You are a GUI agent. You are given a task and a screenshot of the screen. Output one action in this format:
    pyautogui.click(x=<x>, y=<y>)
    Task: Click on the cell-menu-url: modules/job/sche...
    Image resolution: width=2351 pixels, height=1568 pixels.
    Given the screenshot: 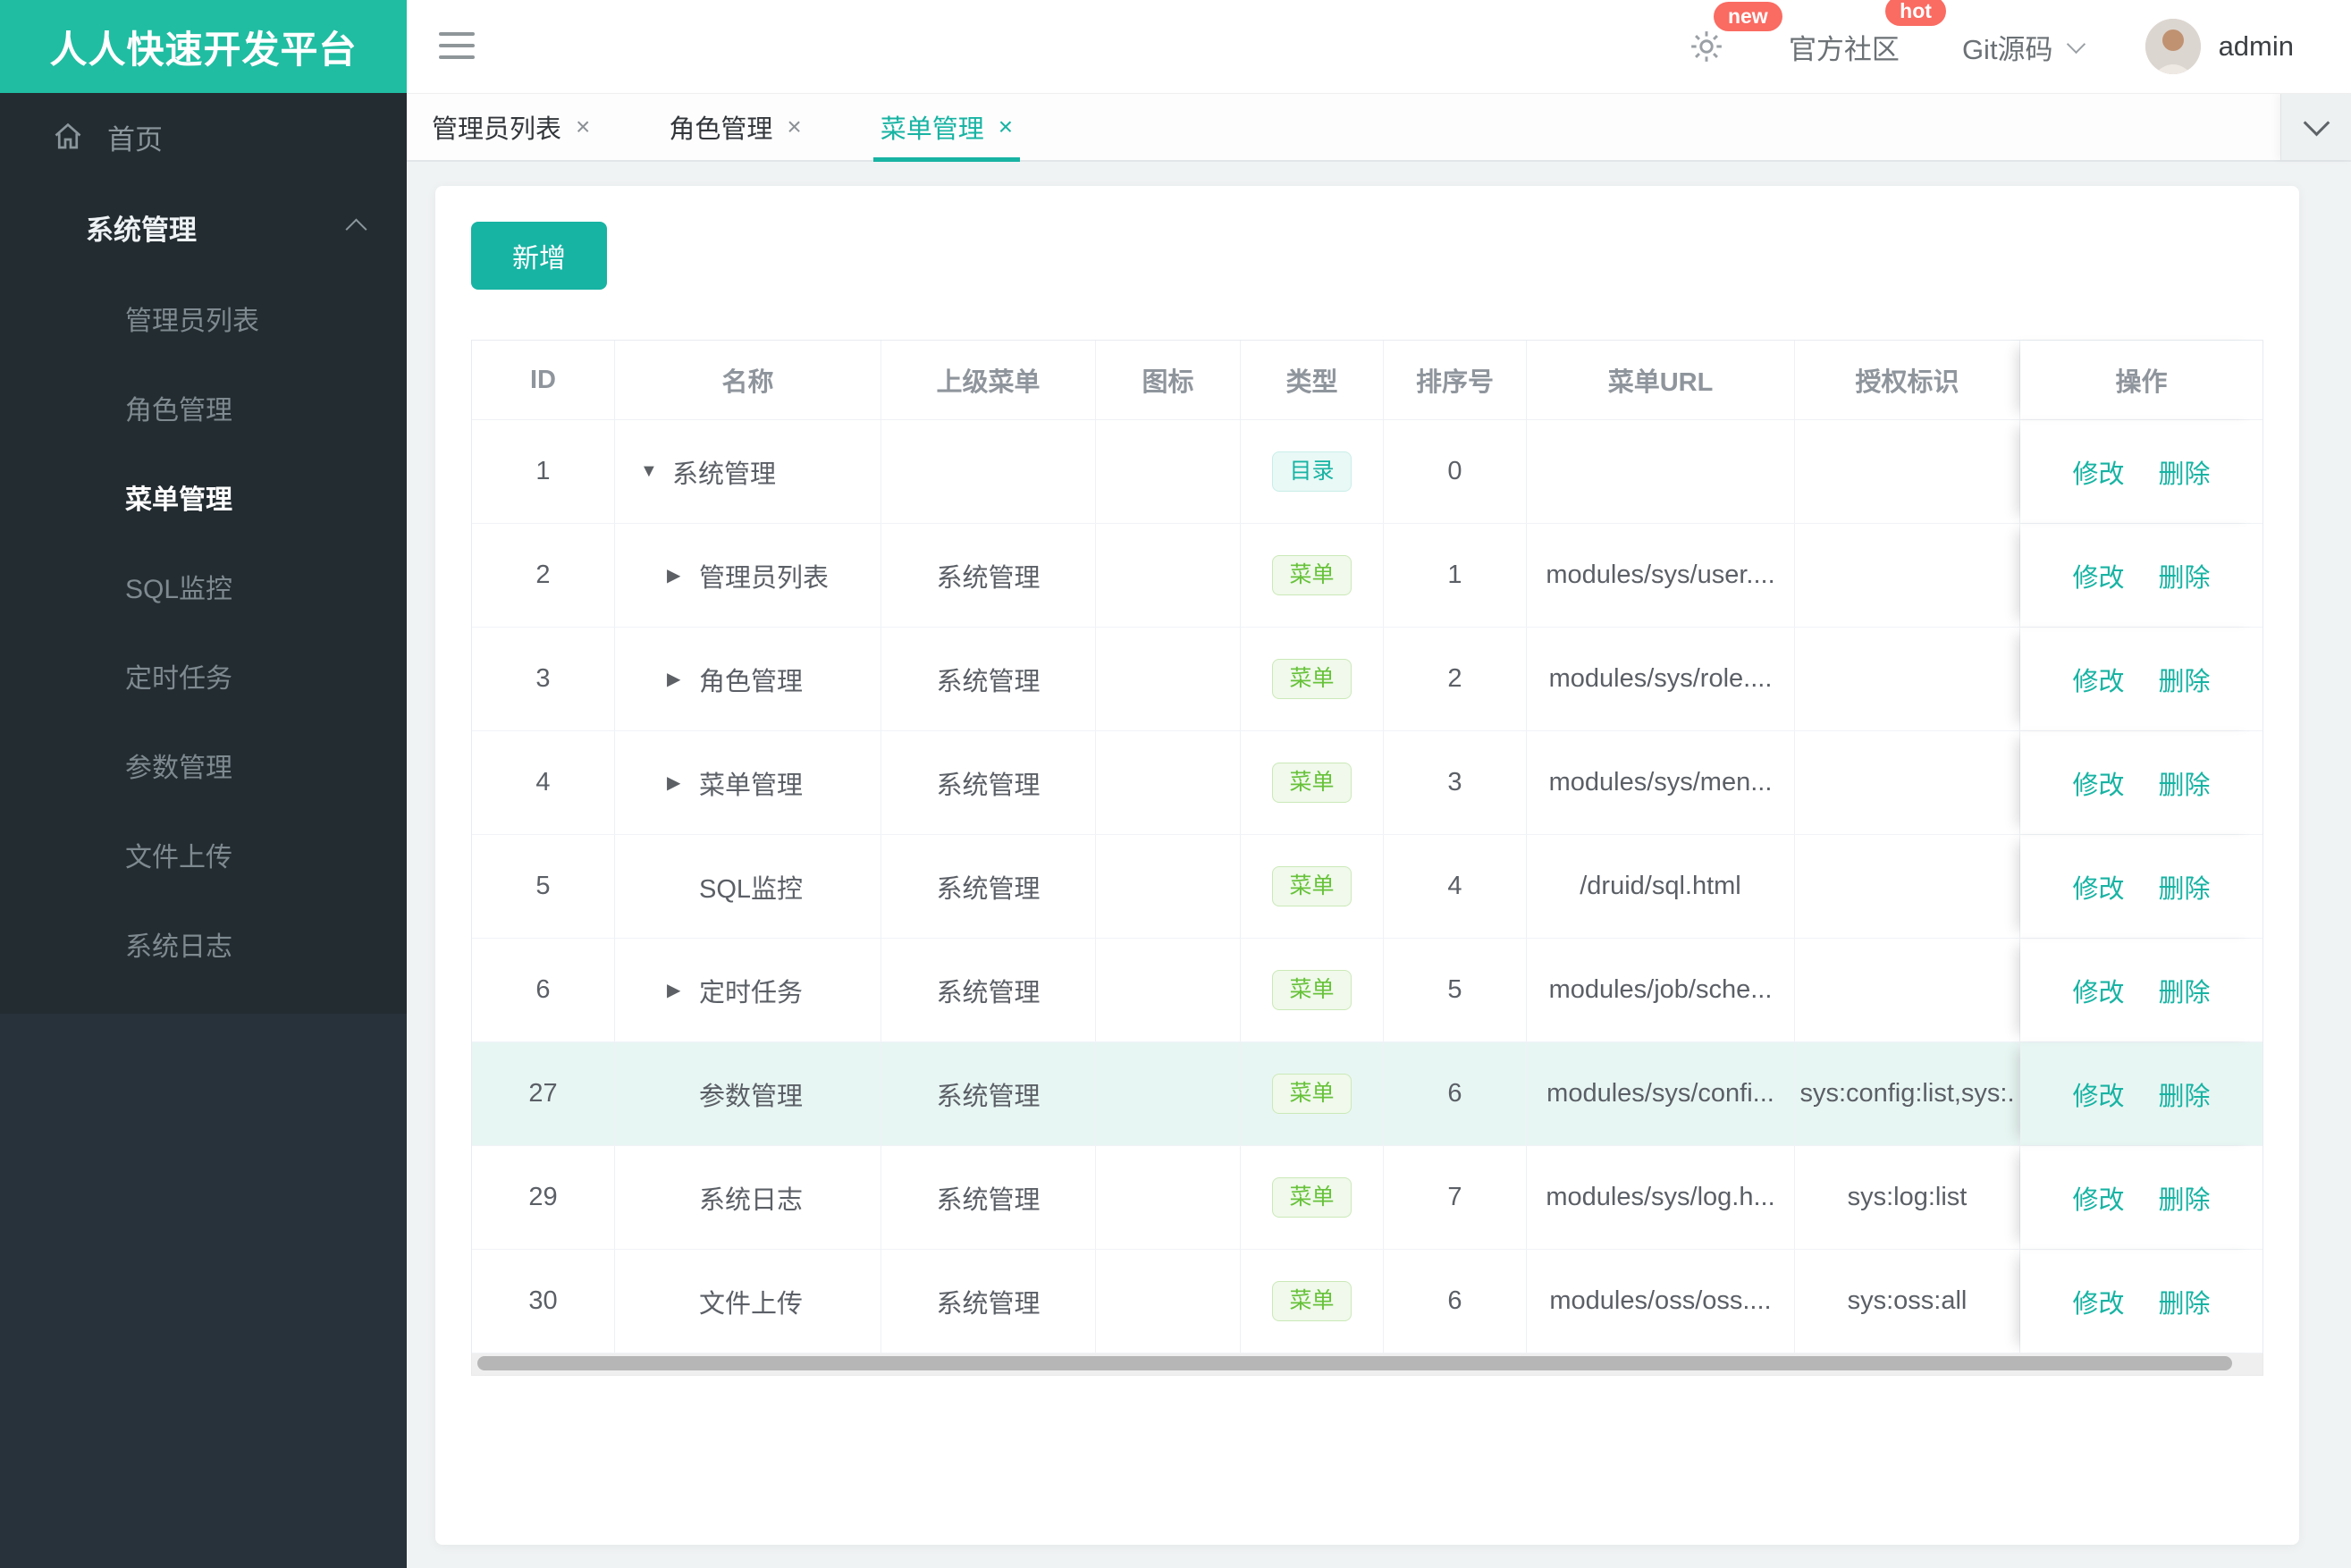 What is the action you would take?
    pyautogui.click(x=1661, y=990)
    